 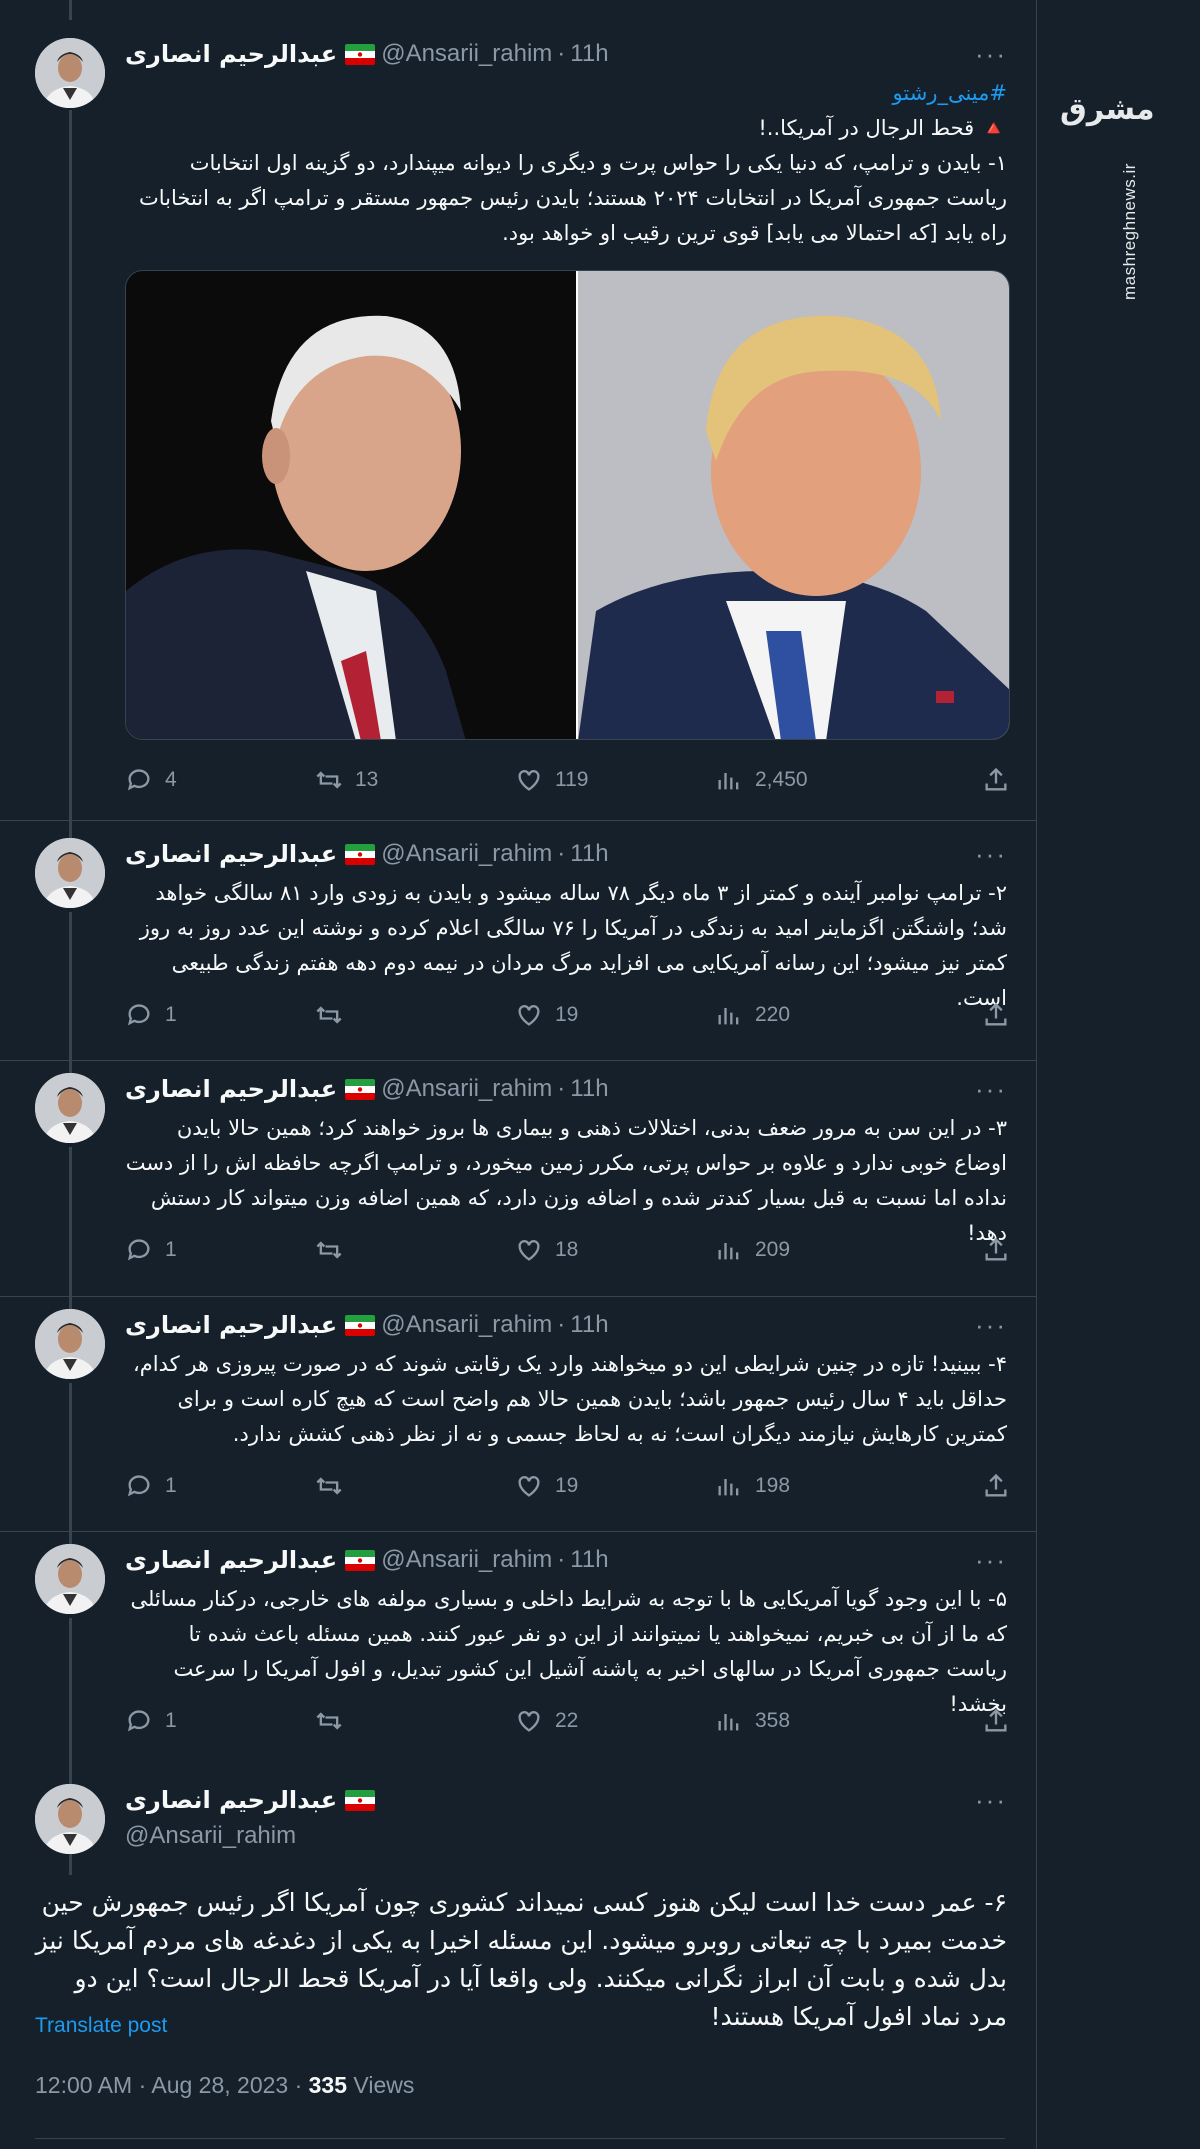 What do you see at coordinates (529, 780) in the screenshot?
I see `heart-icon` at bounding box center [529, 780].